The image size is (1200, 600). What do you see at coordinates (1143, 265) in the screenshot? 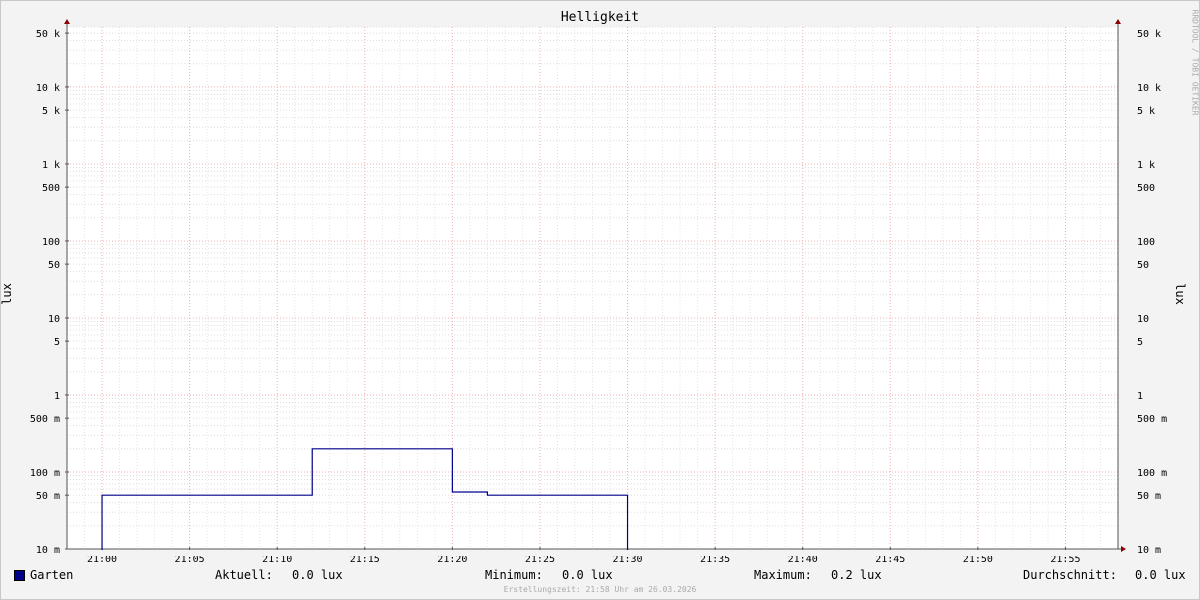
I see `y-tick-label-right: 50` at bounding box center [1143, 265].